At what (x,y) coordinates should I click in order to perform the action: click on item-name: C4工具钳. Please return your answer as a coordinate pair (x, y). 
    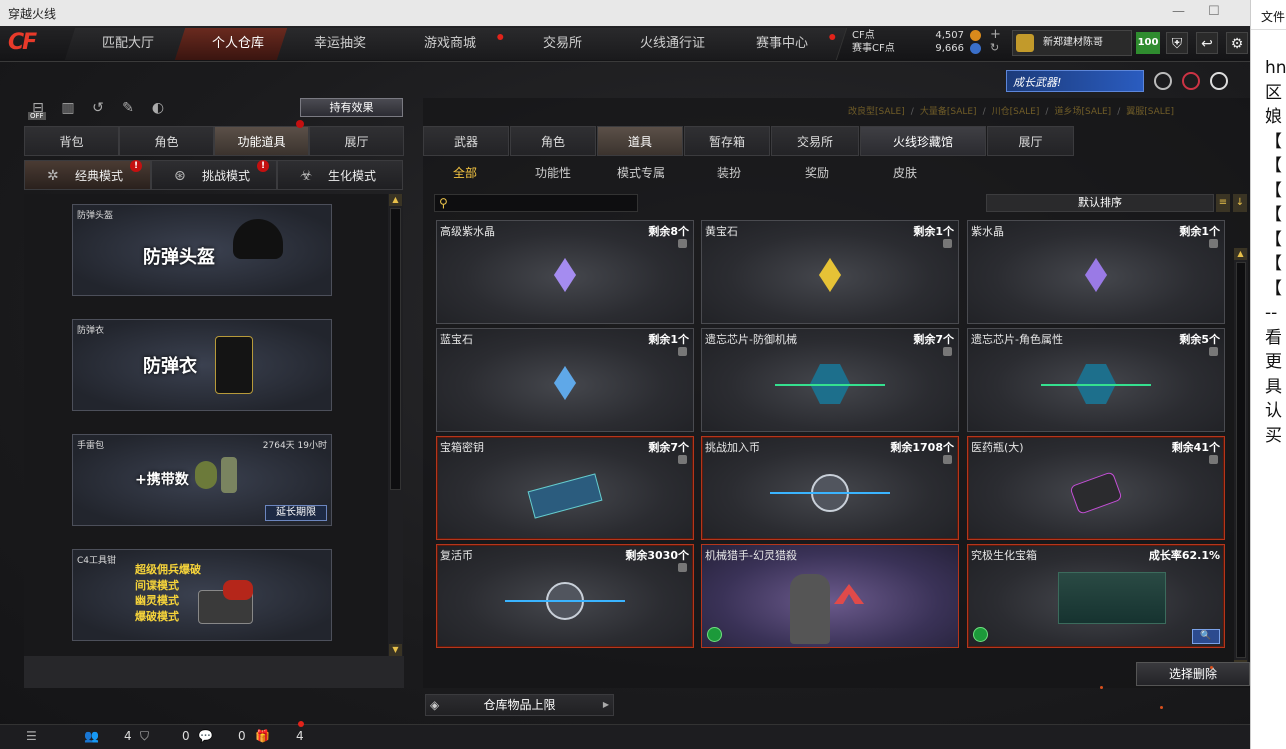
    Looking at the image, I should click on (97, 561).